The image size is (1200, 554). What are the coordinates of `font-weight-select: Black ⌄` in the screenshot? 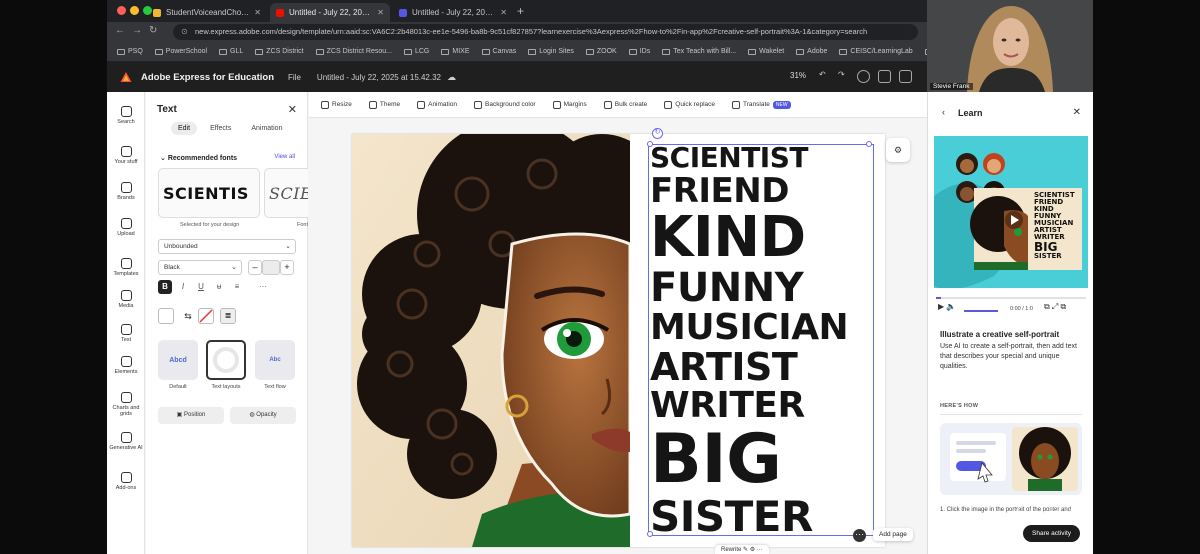 It's located at (200, 267).